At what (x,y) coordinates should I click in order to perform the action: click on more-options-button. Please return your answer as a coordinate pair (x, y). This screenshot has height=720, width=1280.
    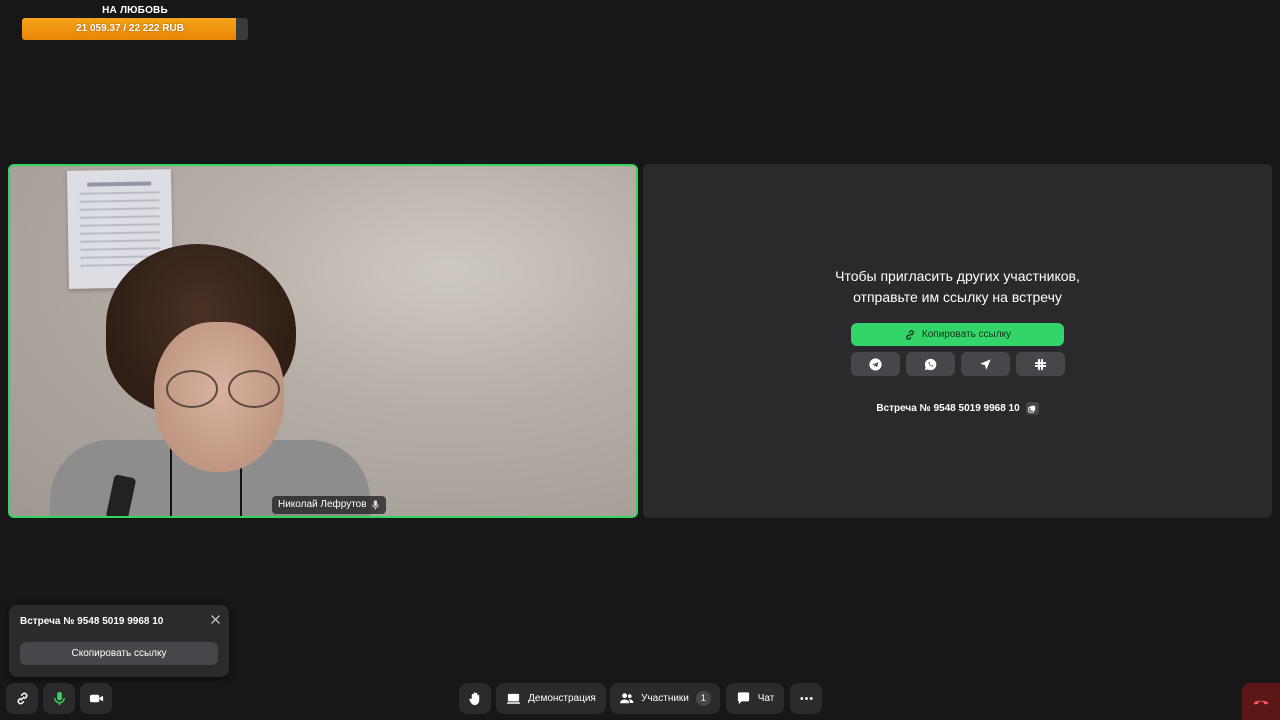
    Looking at the image, I should click on (806, 698).